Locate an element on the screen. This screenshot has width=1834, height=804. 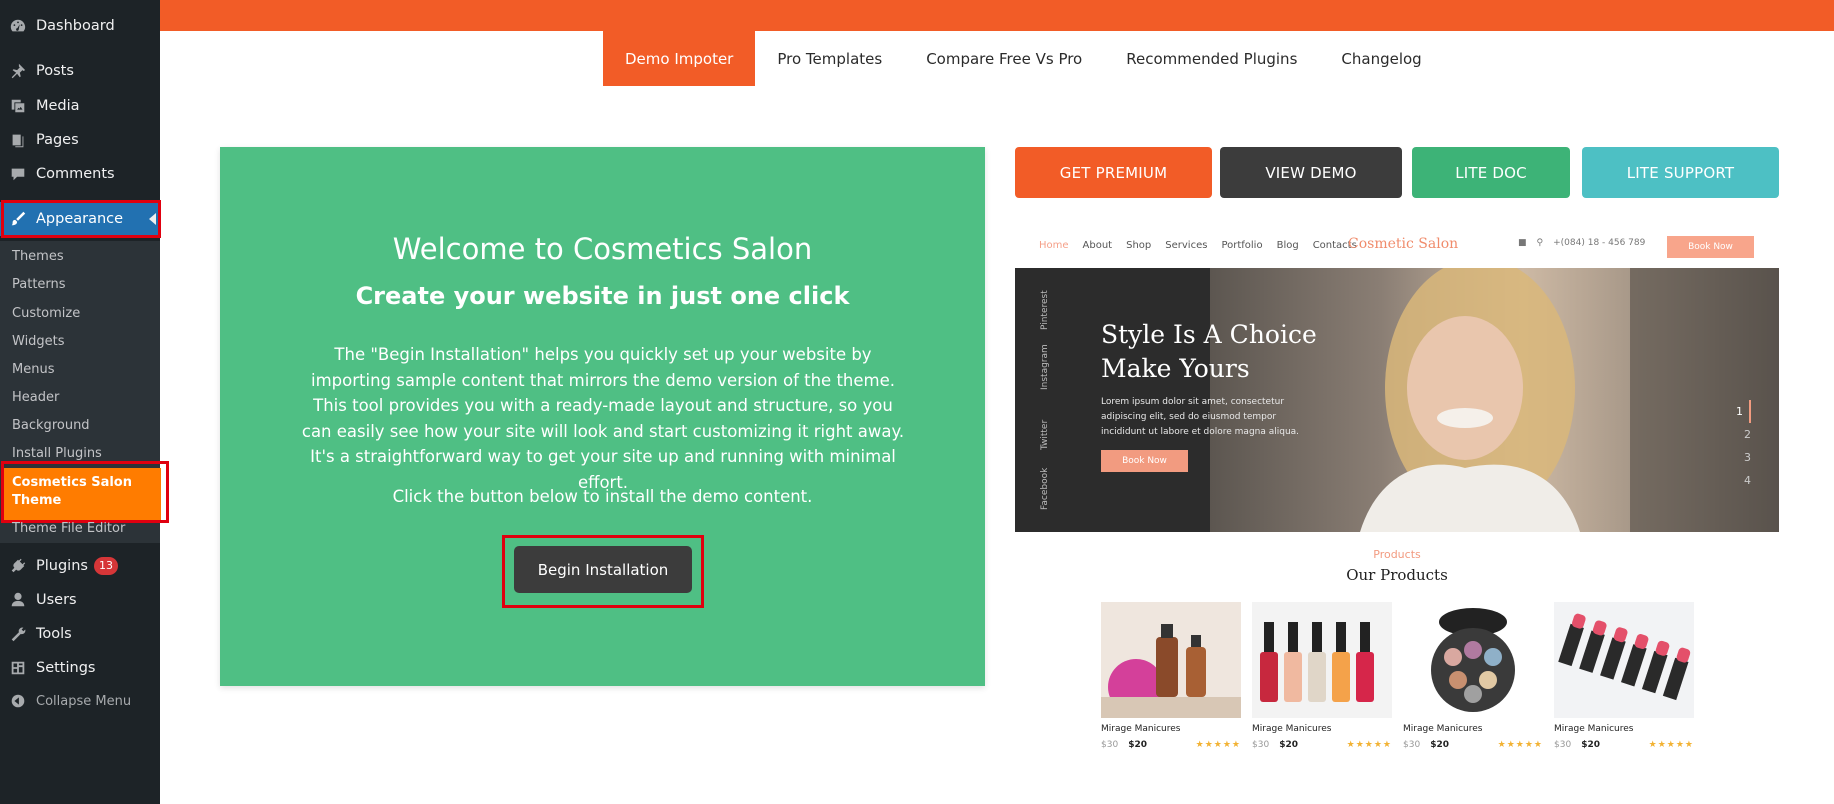
pager-4: 4 is located at coordinates (1747, 480).